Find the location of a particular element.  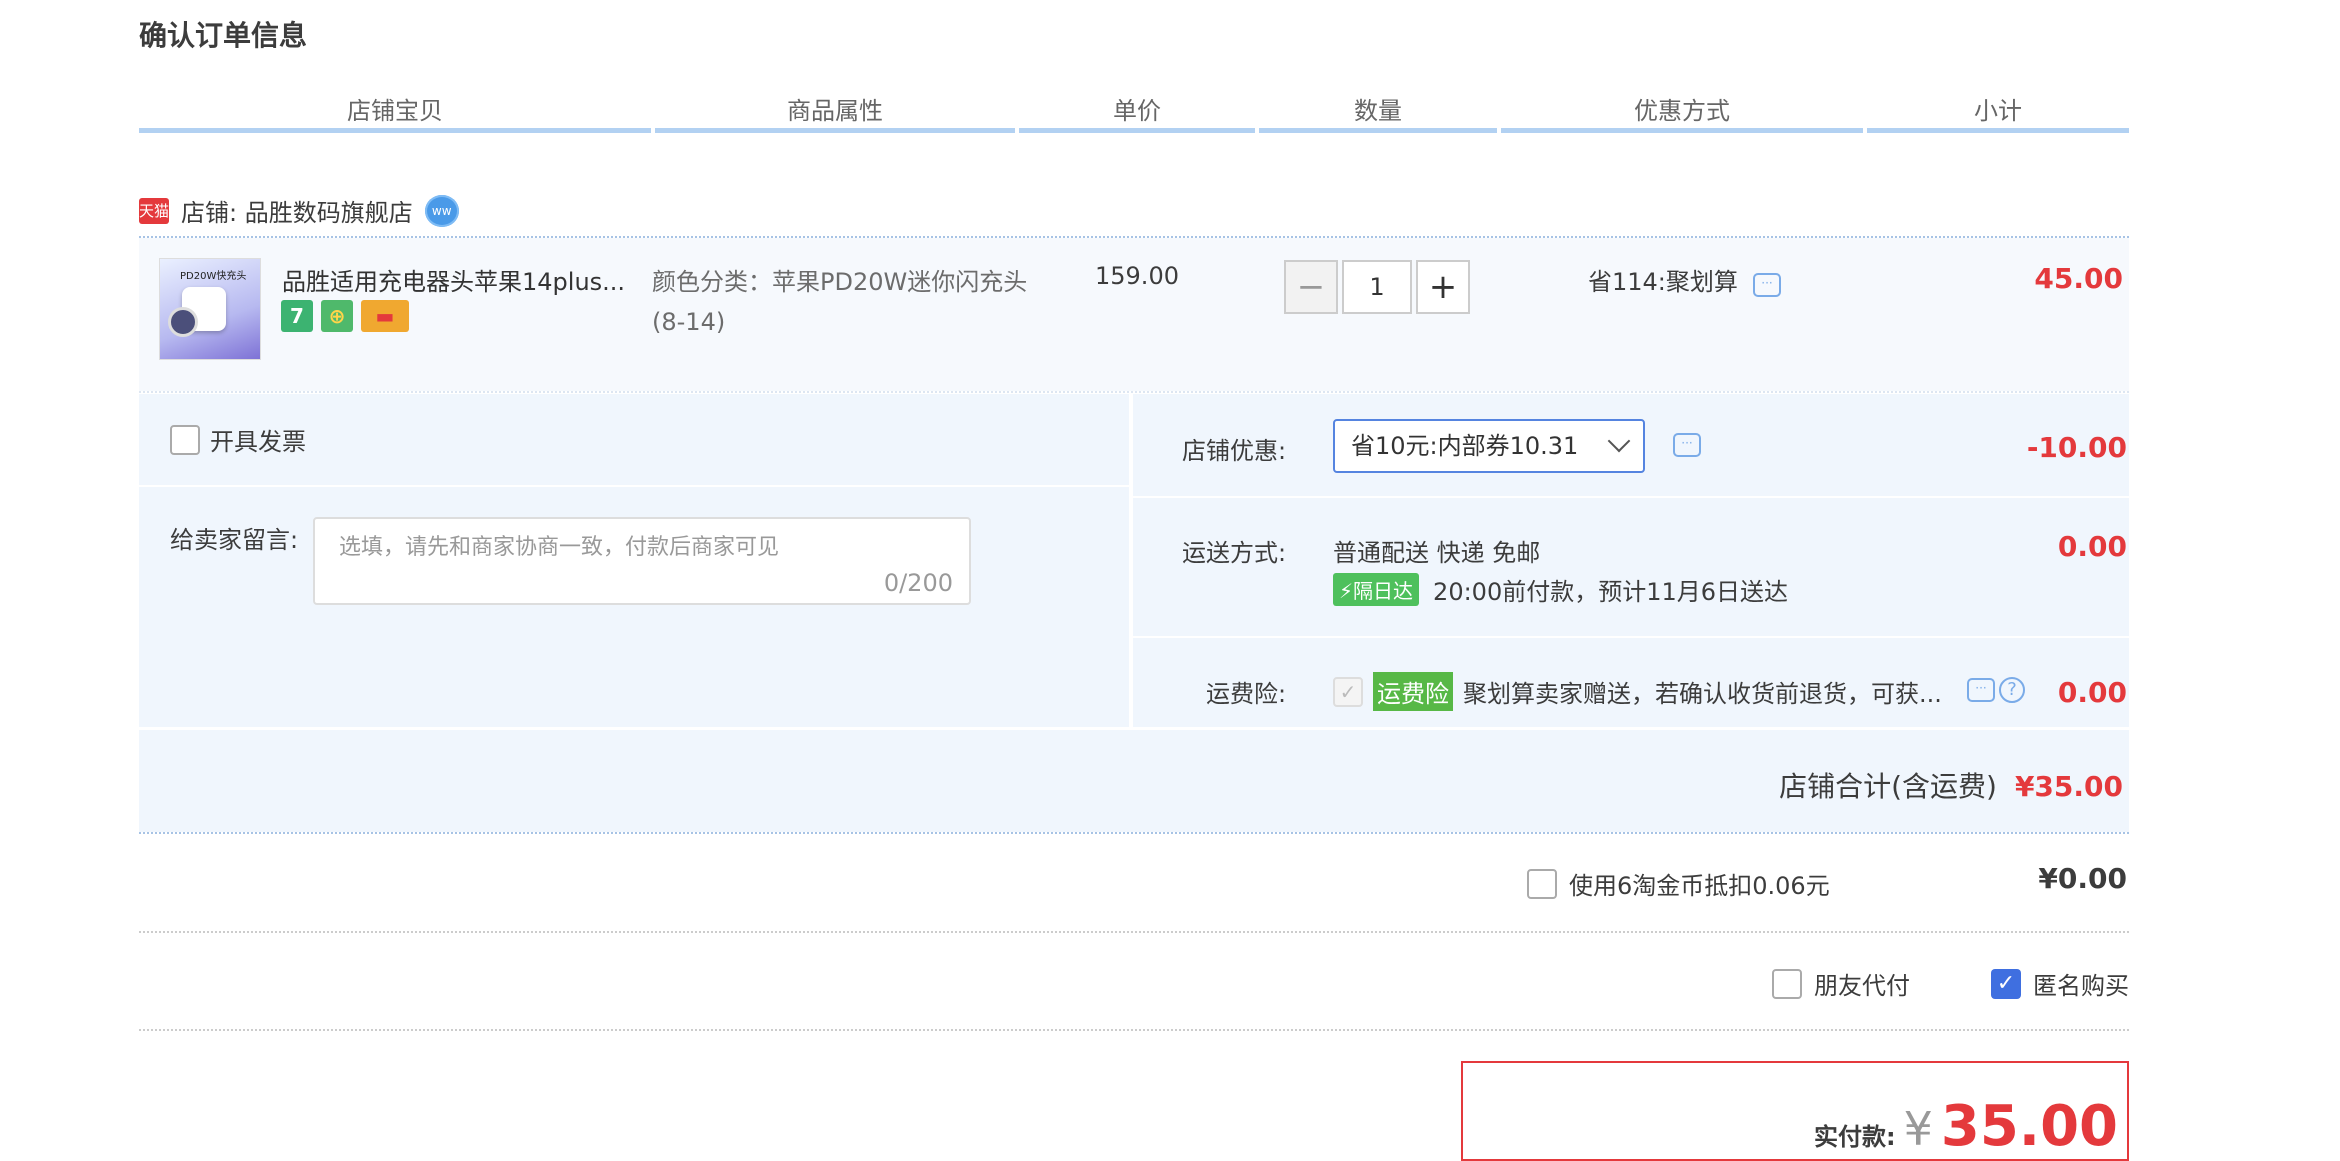

chevron-down-icon is located at coordinates (1619, 441).